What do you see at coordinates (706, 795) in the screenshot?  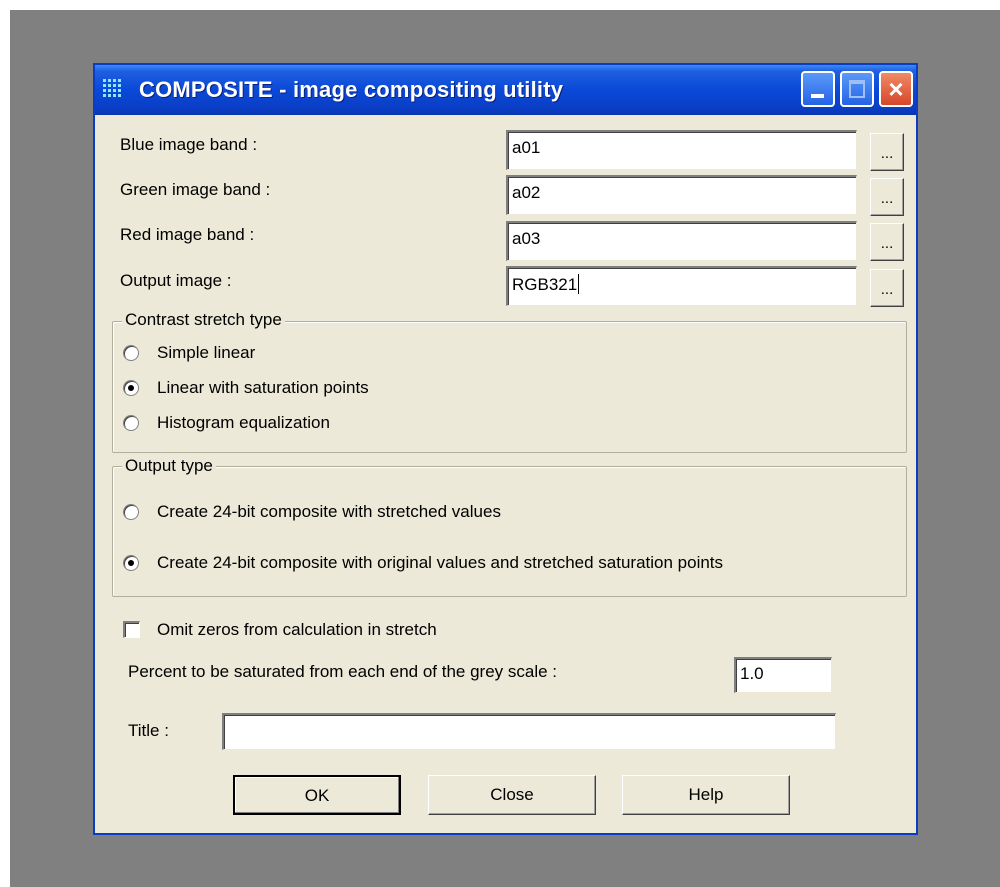 I see `help-button: Help` at bounding box center [706, 795].